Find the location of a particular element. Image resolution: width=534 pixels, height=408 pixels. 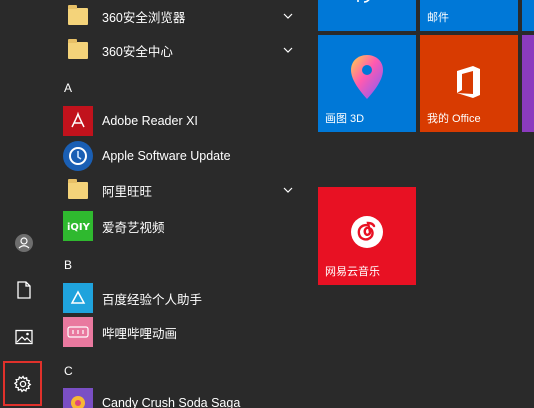

iqiyi-icon: iQIYI is located at coordinates (78, 226).